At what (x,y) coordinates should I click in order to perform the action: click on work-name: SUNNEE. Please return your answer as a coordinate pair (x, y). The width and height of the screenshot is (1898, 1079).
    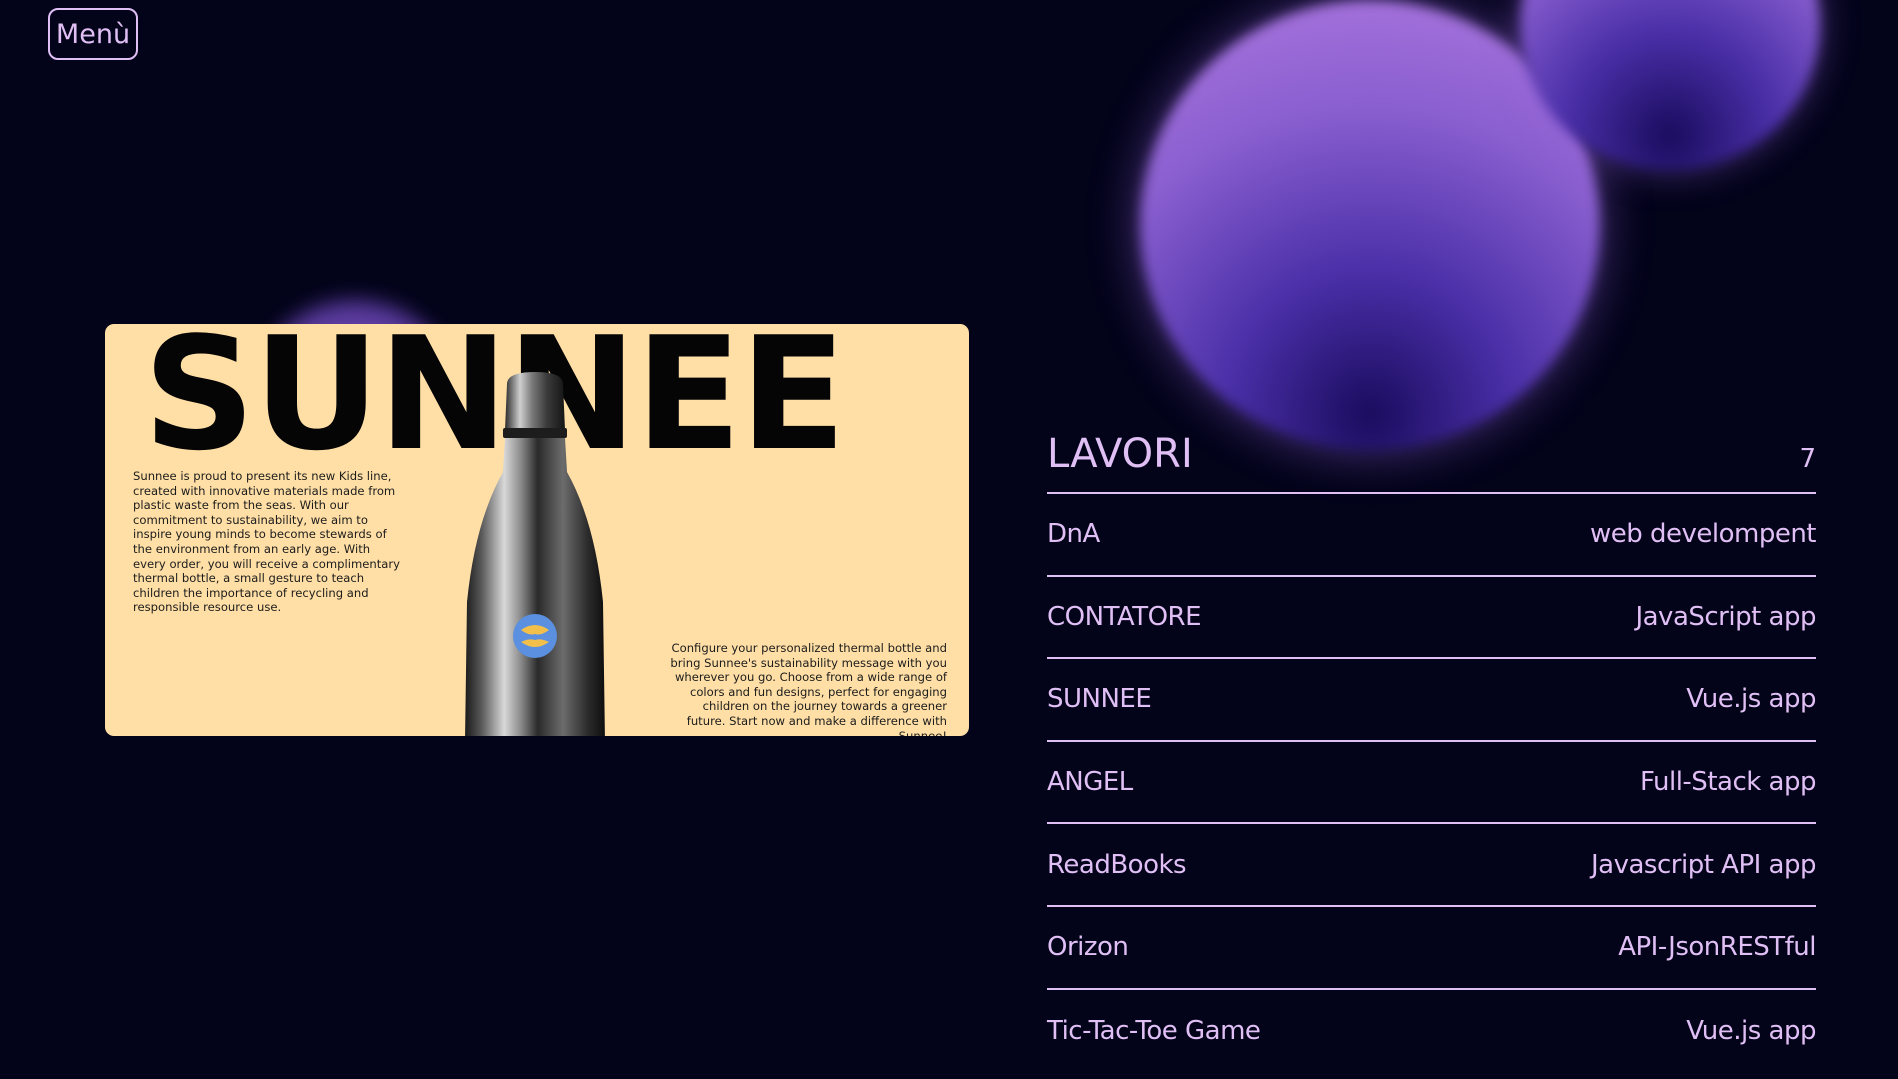
    Looking at the image, I should click on (1099, 699).